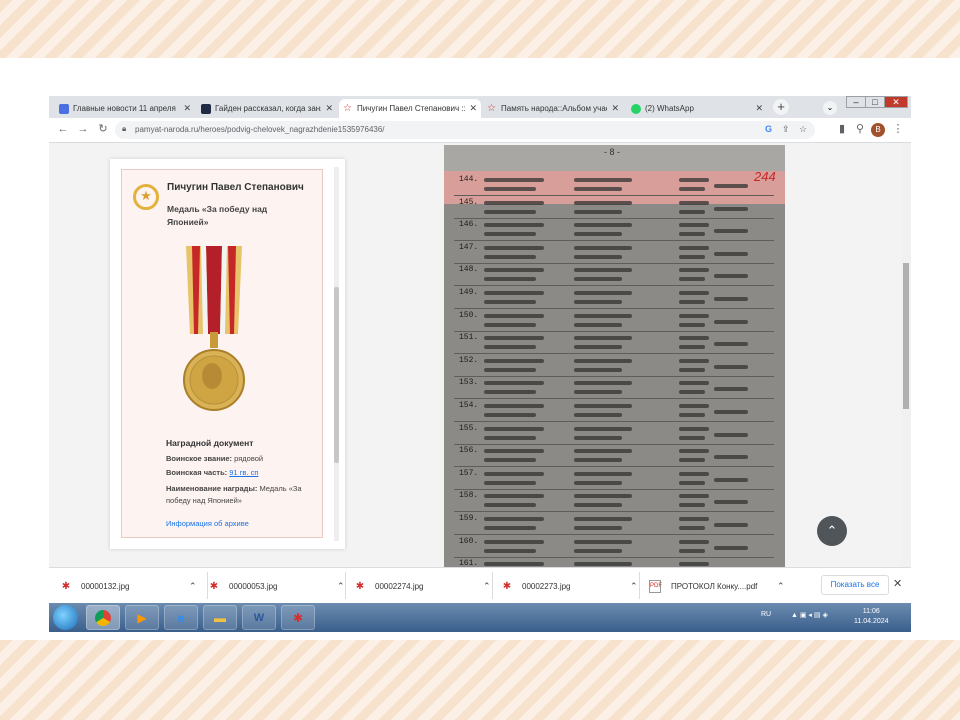  What do you see at coordinates (875, 102) in the screenshot?
I see `maximize-button: □` at bounding box center [875, 102].